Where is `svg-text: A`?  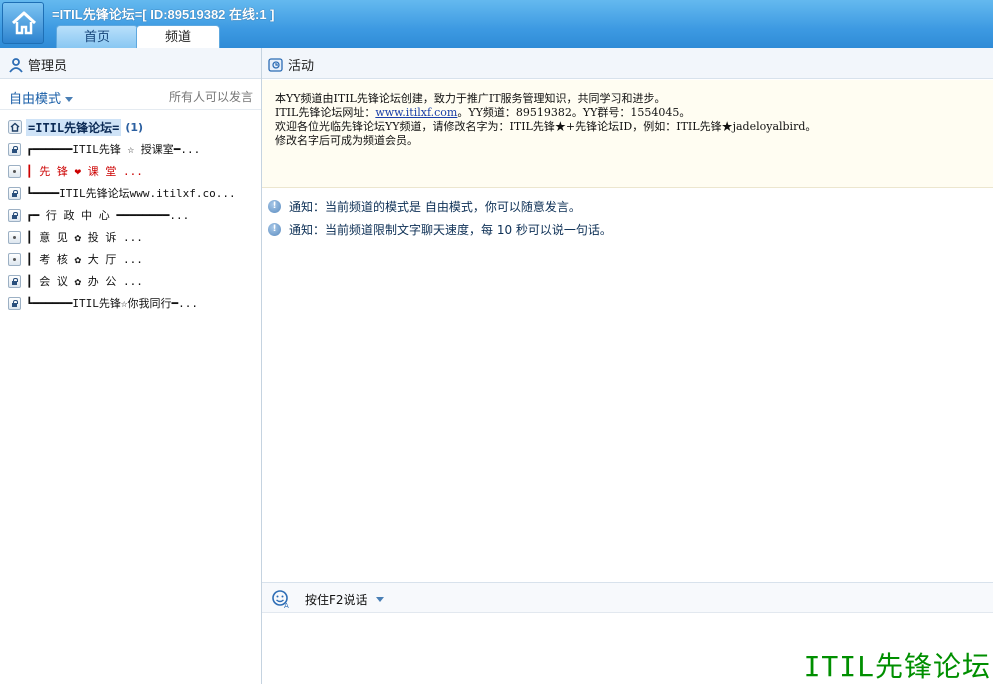
svg-text: A is located at coordinates (286, 605).